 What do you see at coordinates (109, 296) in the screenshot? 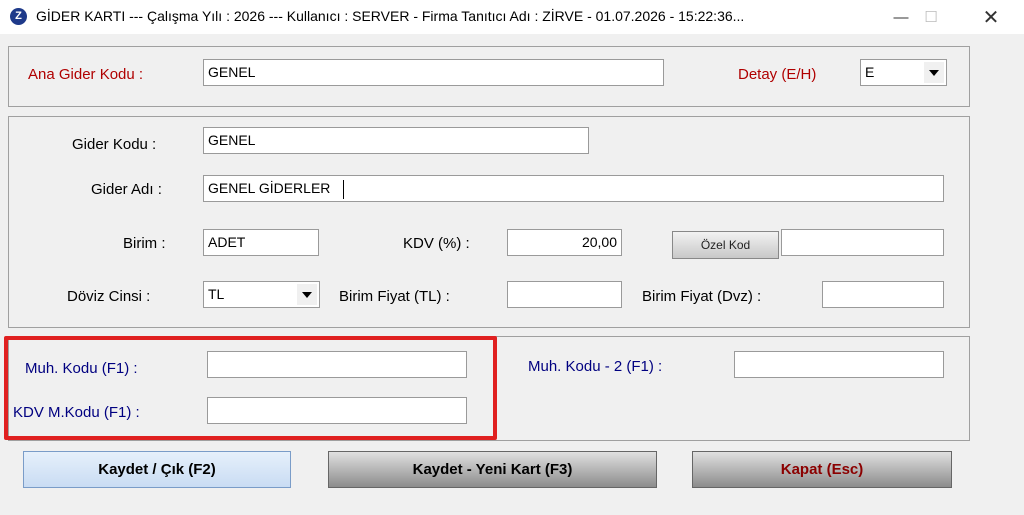
I see `doviz-cinsi-label: Döviz Cinsi :` at bounding box center [109, 296].